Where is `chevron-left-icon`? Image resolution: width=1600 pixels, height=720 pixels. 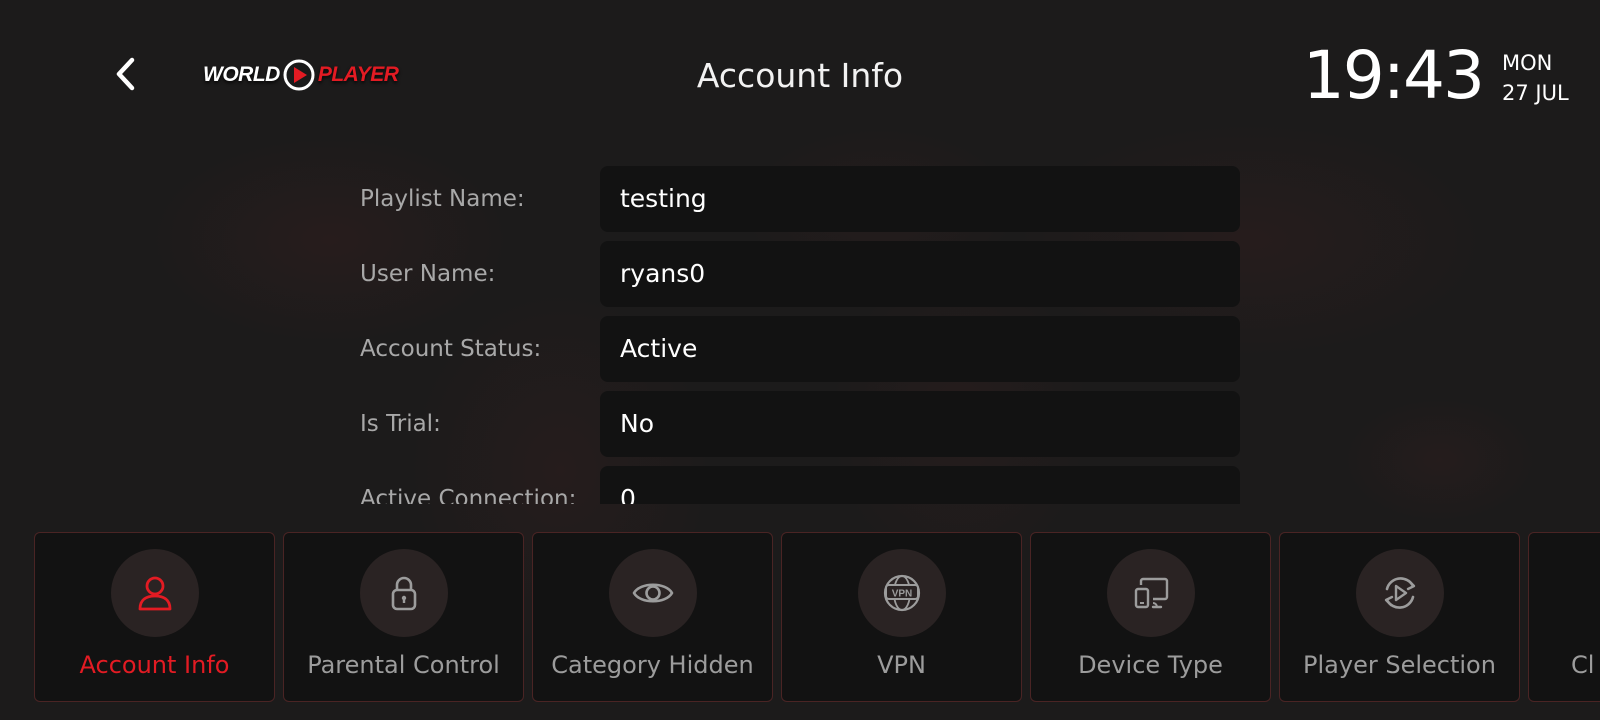 chevron-left-icon is located at coordinates (125, 74).